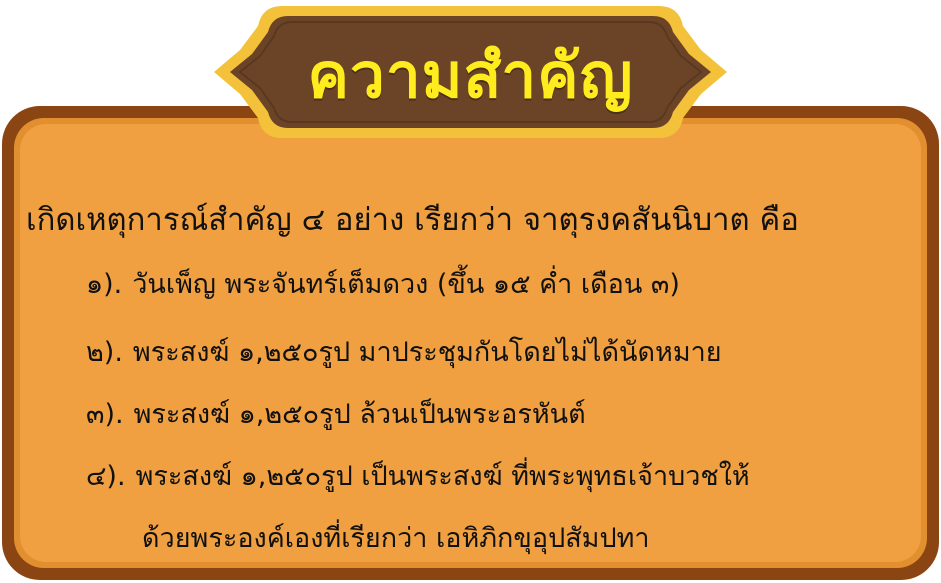  I want to click on list-item-number: ๓)., so click(105, 414).